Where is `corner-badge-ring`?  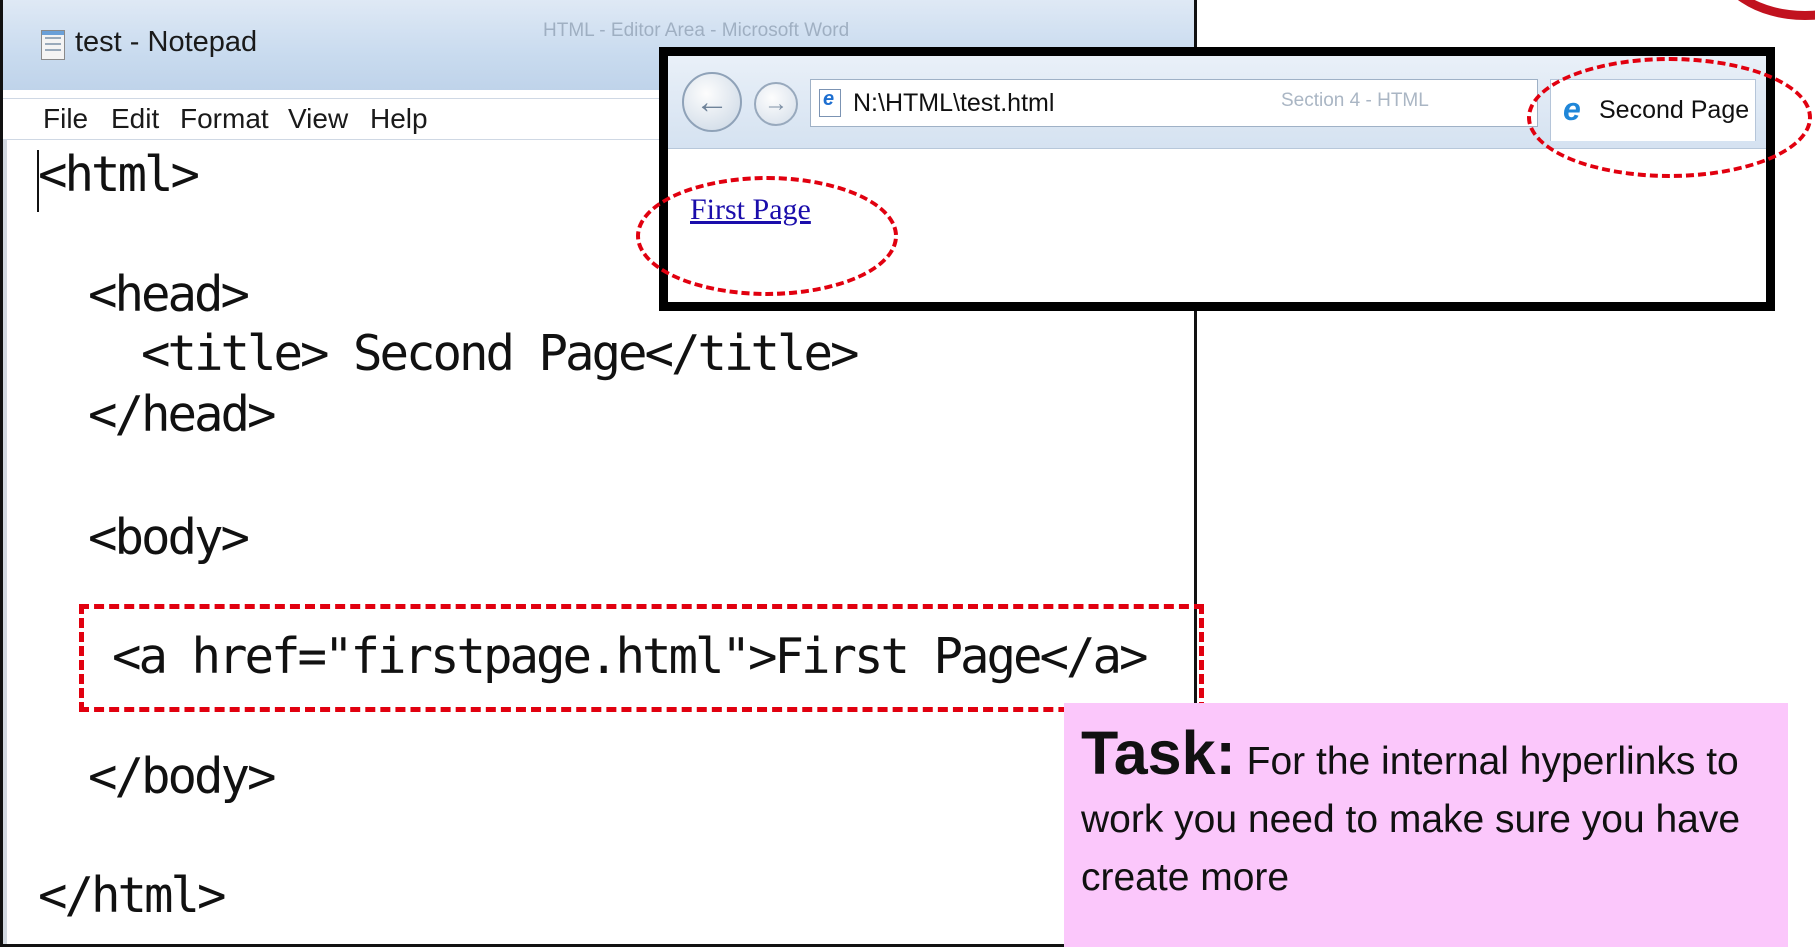
corner-badge-ring is located at coordinates (1765, 10).